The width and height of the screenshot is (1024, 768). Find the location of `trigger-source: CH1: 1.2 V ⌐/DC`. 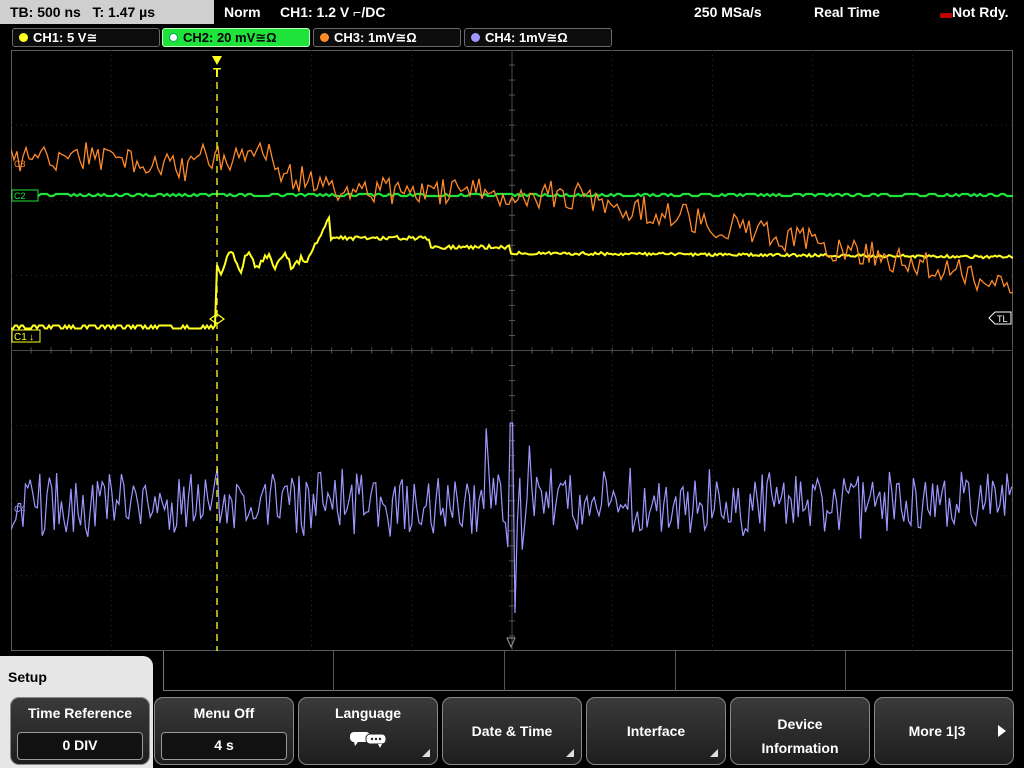

trigger-source: CH1: 1.2 V ⌐/DC is located at coordinates (332, 12).